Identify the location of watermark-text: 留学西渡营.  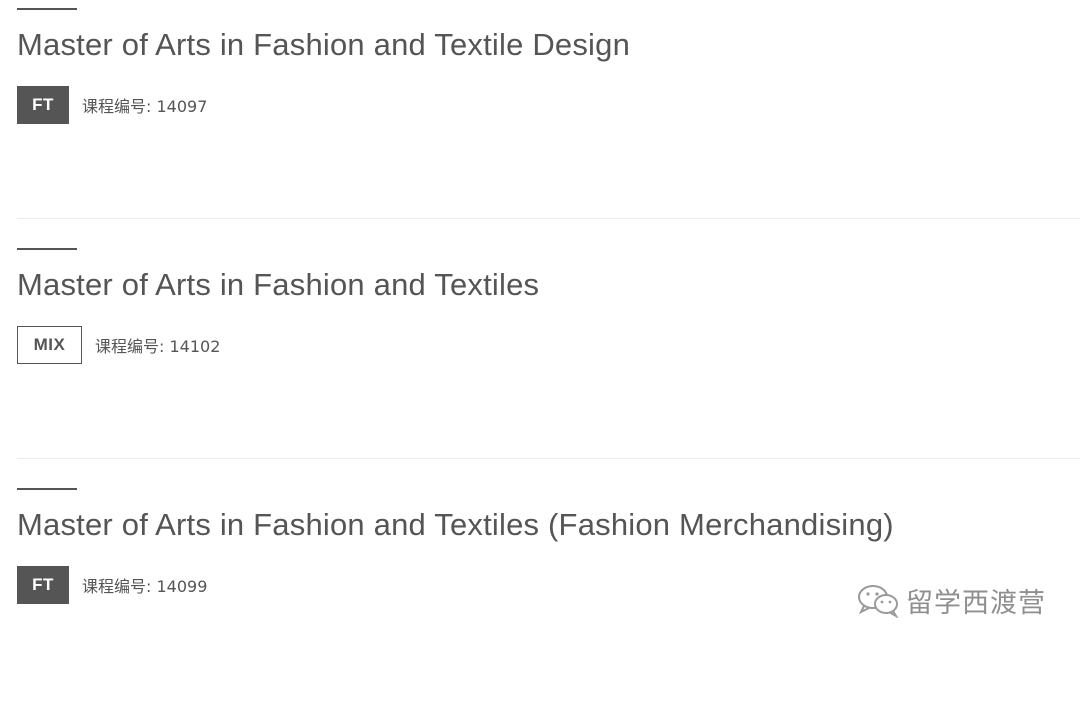
(976, 603).